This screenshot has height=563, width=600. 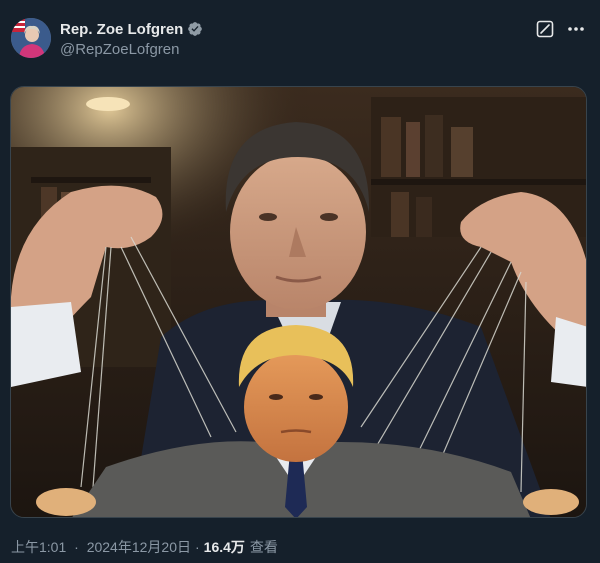 I want to click on tweet-meta: 上午1:01 · 2024年12月20日 · 16.4万 查看, so click(x=144, y=547).